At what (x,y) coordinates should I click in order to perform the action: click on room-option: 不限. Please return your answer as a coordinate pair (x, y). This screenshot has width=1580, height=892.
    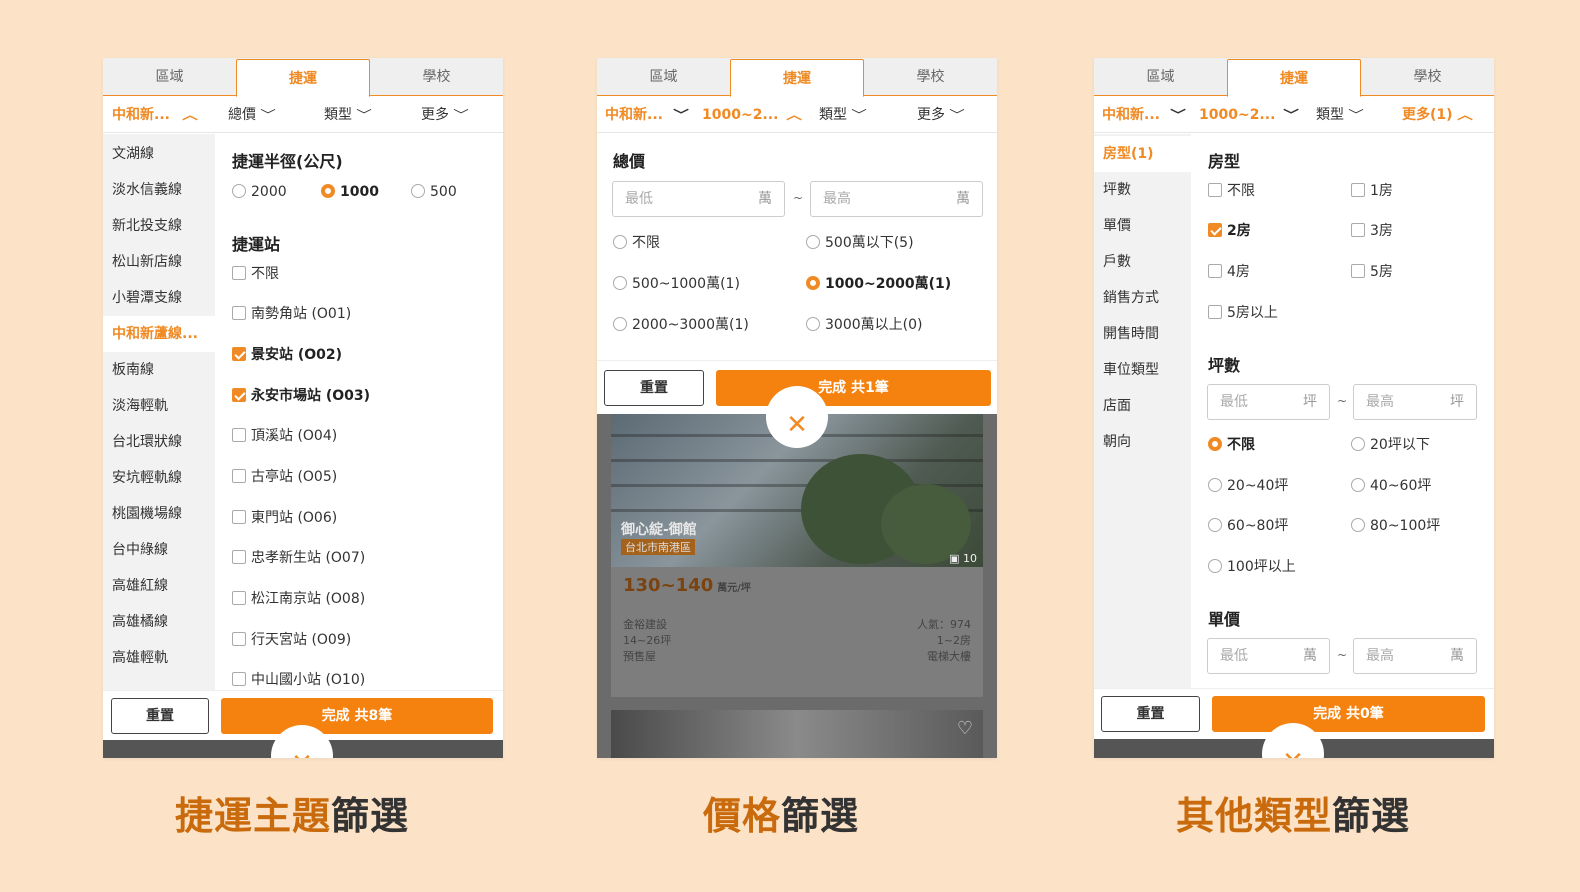
    Looking at the image, I should click on (1231, 191).